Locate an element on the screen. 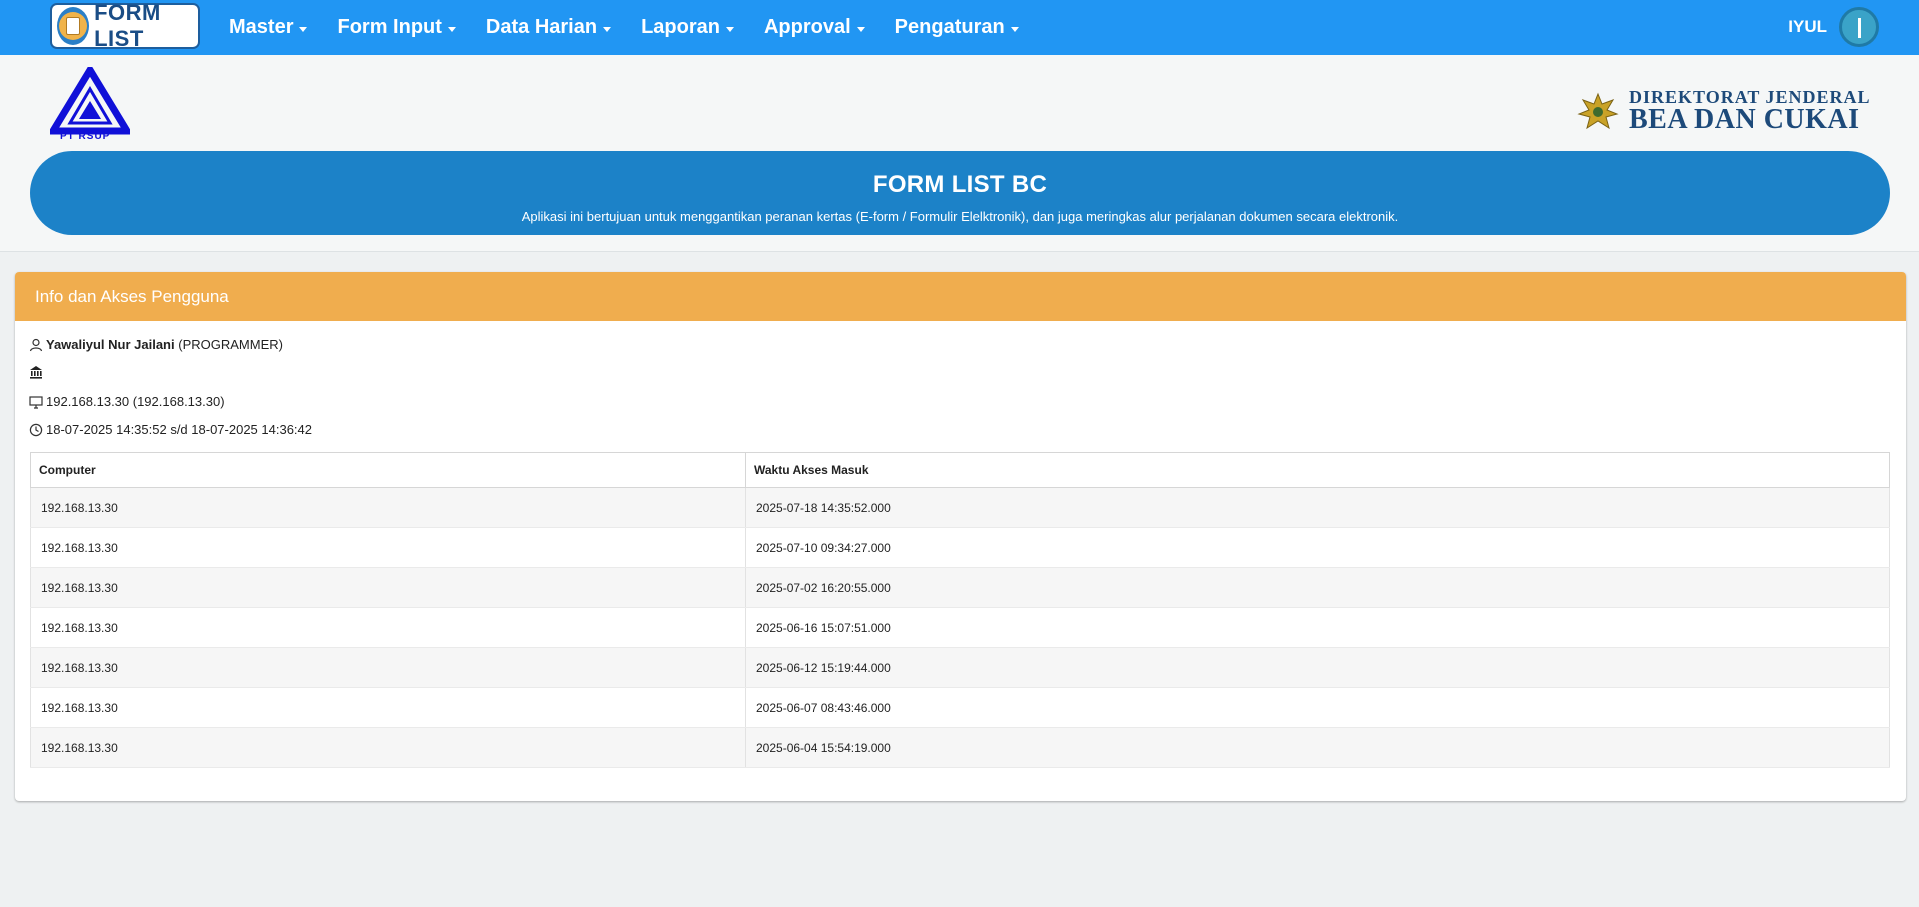 The width and height of the screenshot is (1919, 907). company-logo-text: PT RSUP is located at coordinates (85, 136).